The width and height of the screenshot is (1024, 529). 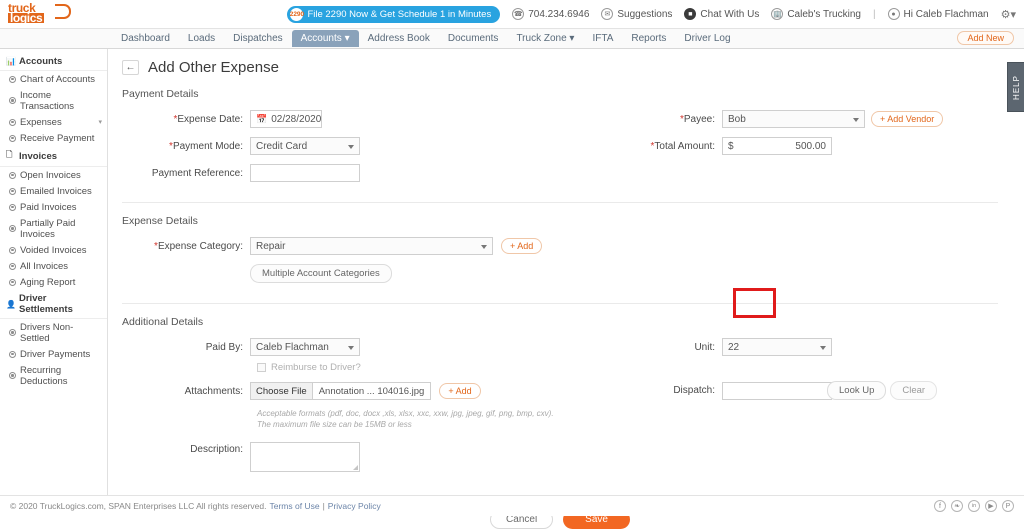 I want to click on expense-category-select: Repair, so click(x=371, y=246).